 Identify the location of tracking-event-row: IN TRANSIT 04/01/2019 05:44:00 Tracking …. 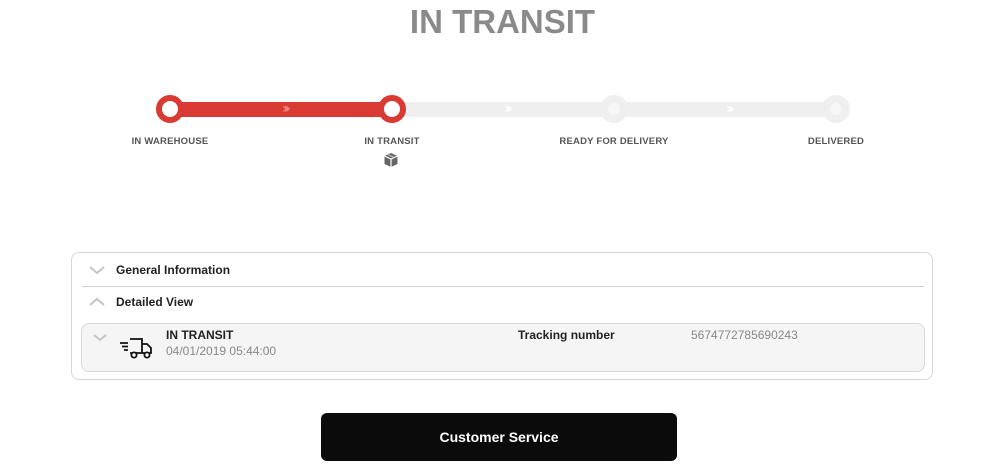
(503, 347).